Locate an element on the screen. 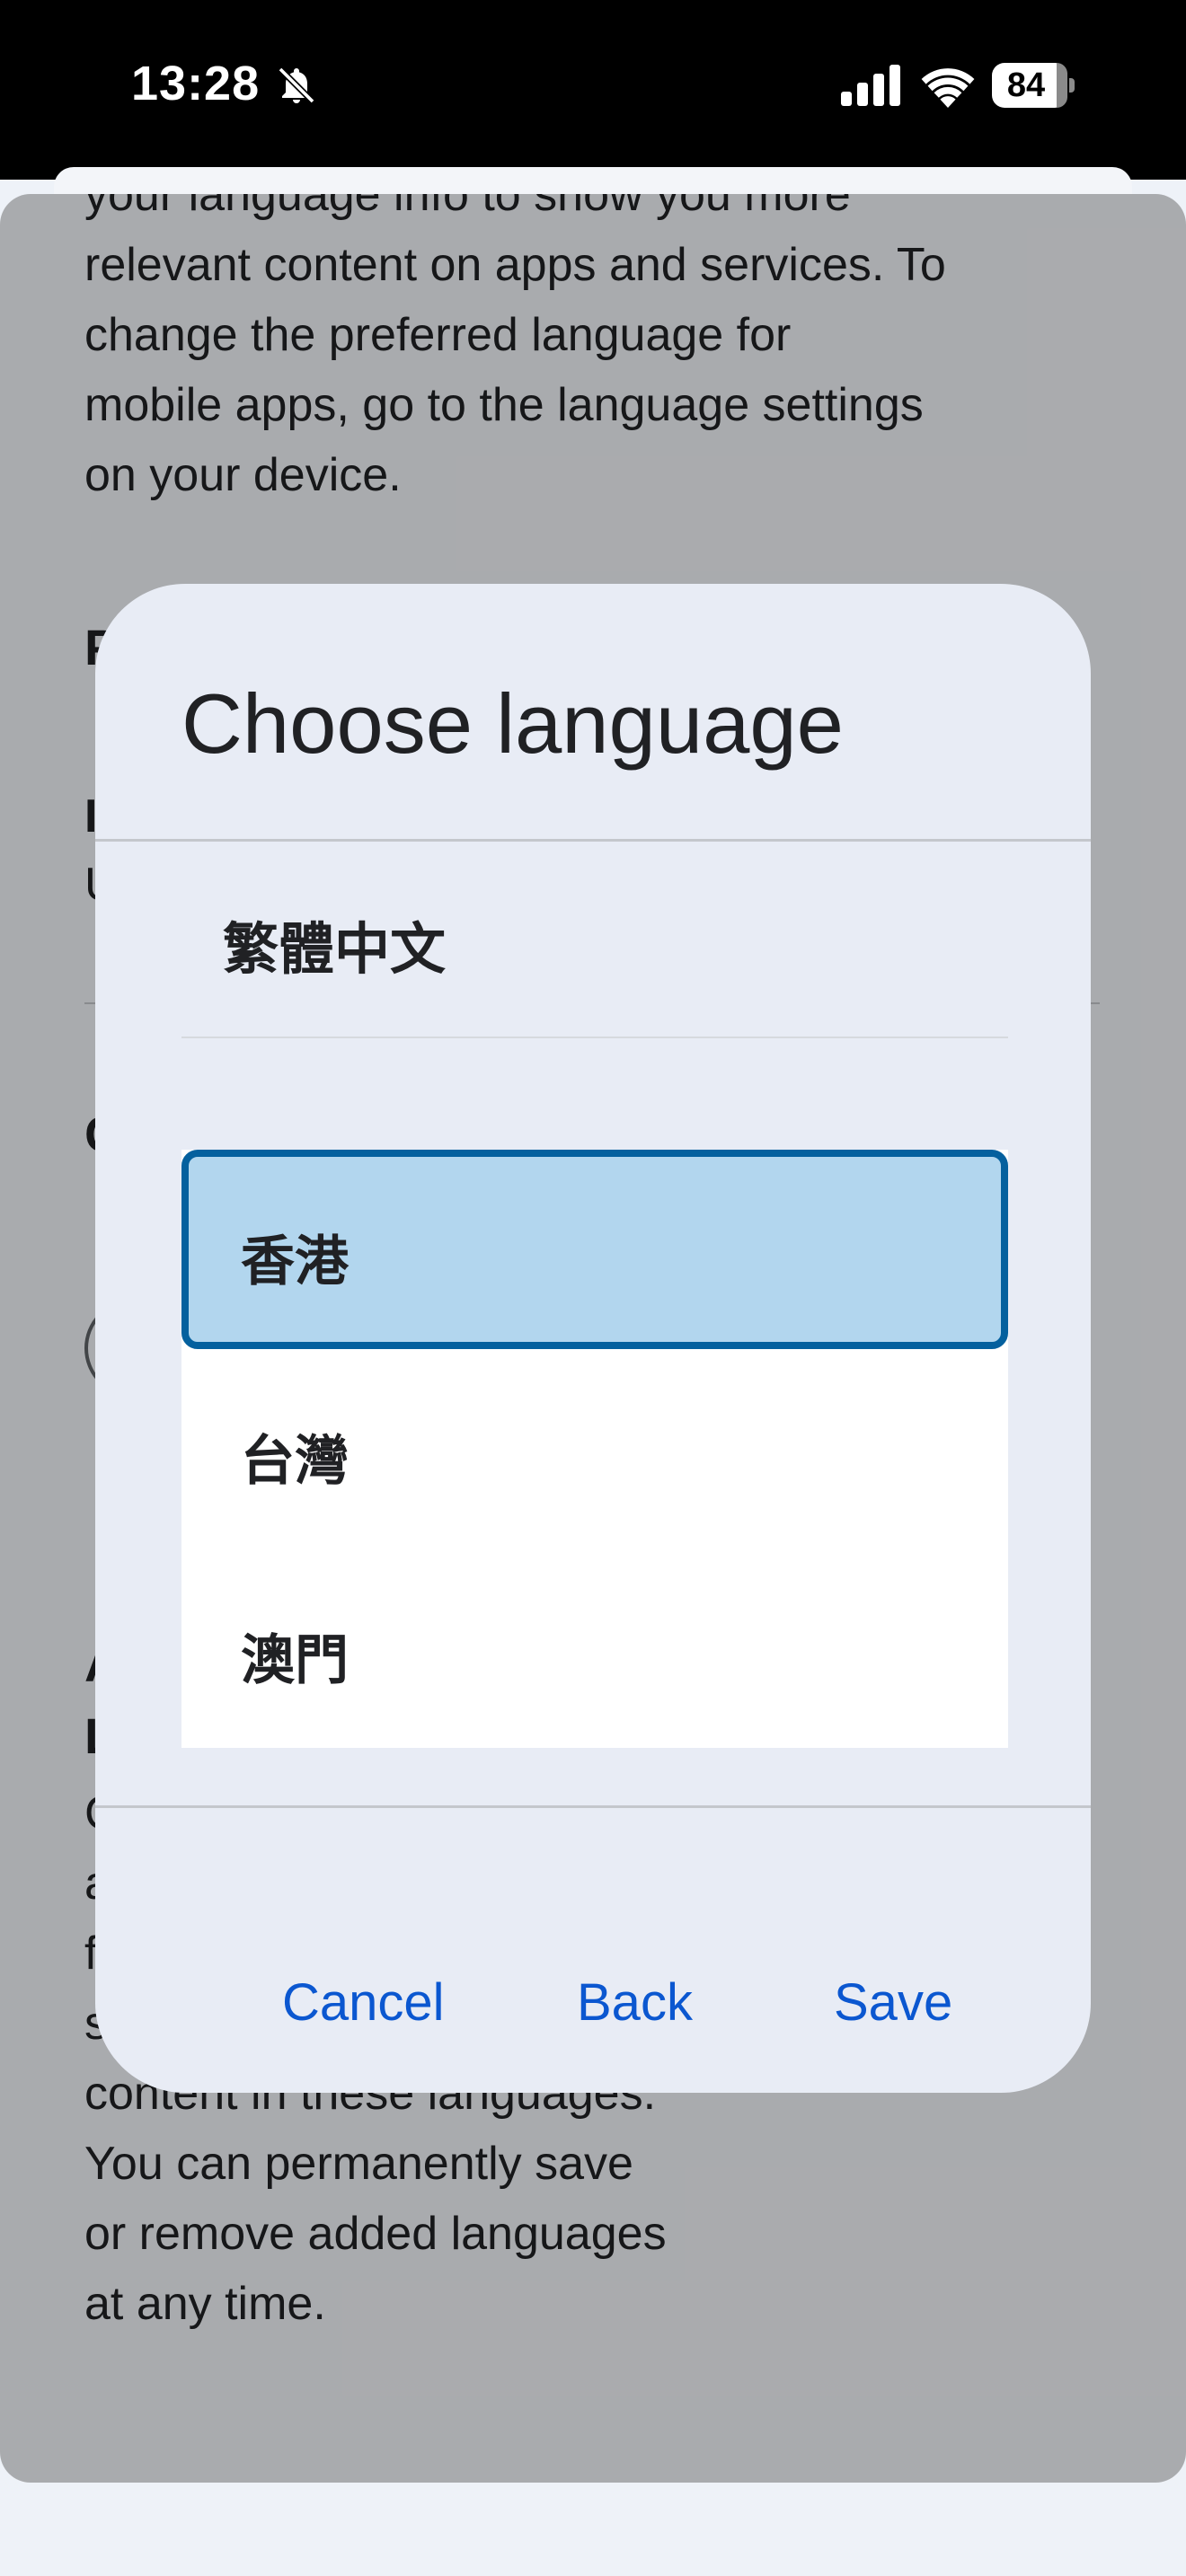 Image resolution: width=1186 pixels, height=2576 pixels. bell-off-icon is located at coordinates (296, 85).